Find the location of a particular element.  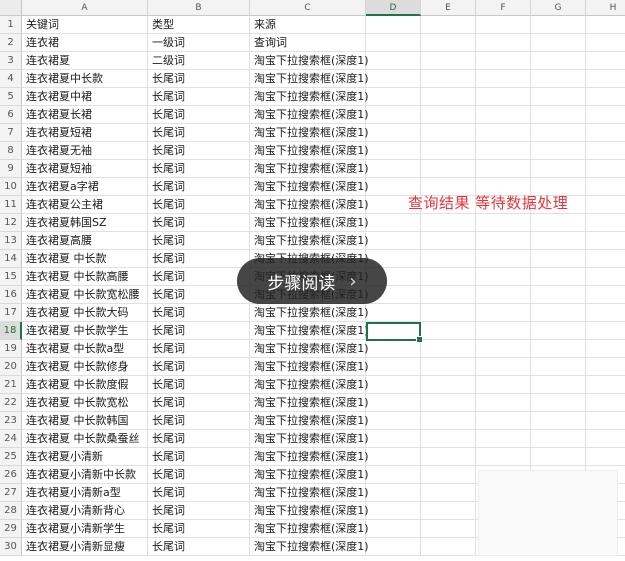

cell-d5 is located at coordinates (393, 97).